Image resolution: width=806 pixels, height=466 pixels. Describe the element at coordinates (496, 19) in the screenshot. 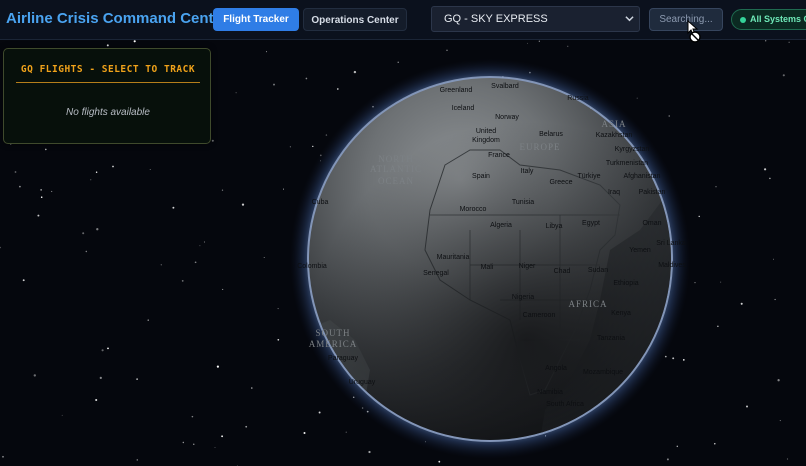

I see `airline-select-value: GQ - SKY EXPRESS` at that location.